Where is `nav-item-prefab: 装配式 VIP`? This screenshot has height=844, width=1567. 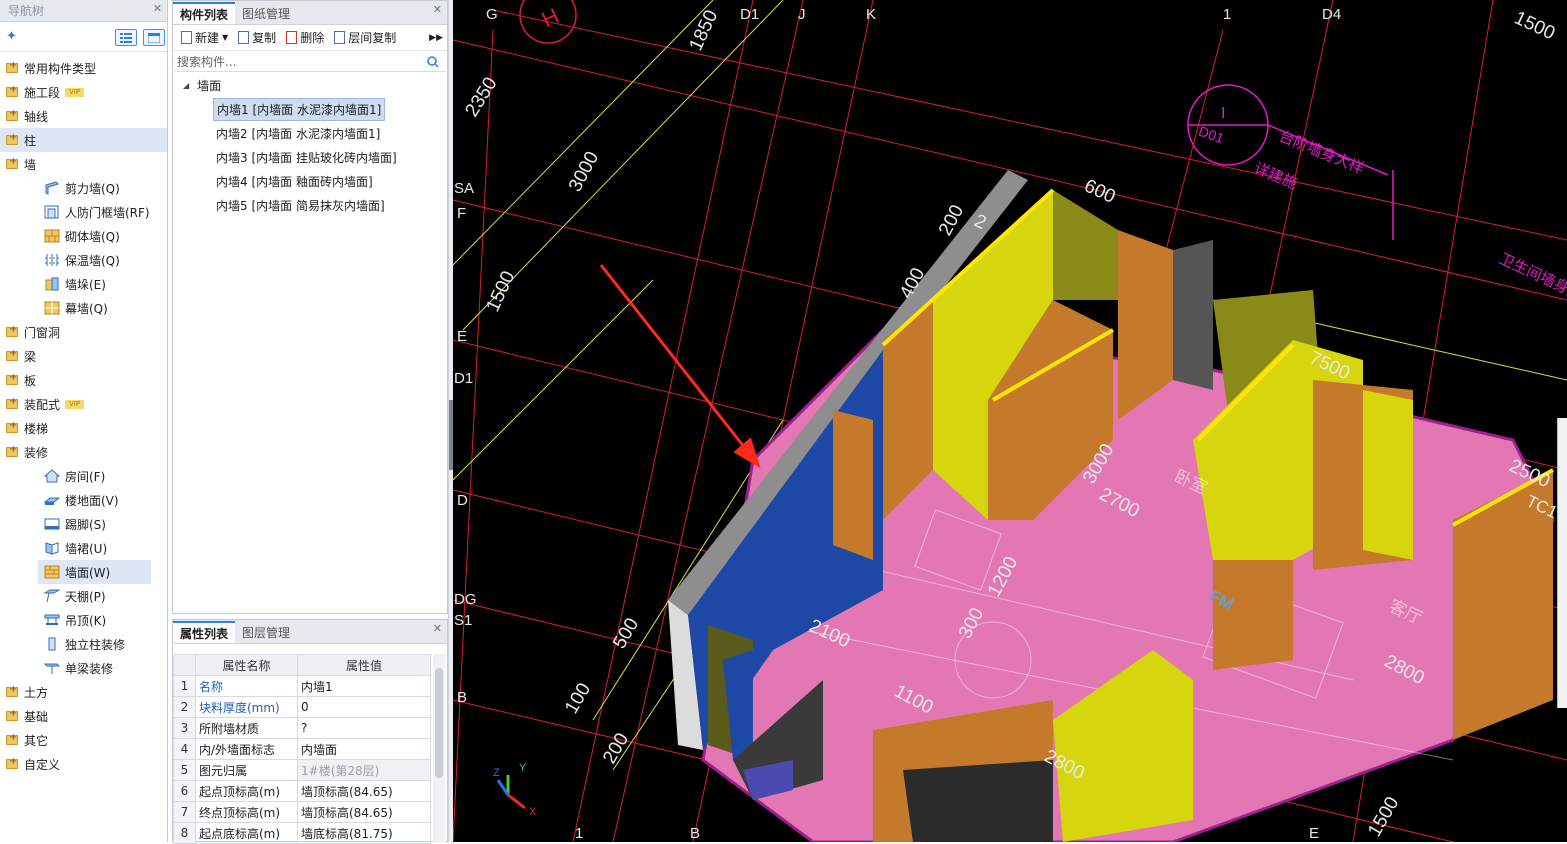 nav-item-prefab: 装配式 VIP is located at coordinates (83, 404).